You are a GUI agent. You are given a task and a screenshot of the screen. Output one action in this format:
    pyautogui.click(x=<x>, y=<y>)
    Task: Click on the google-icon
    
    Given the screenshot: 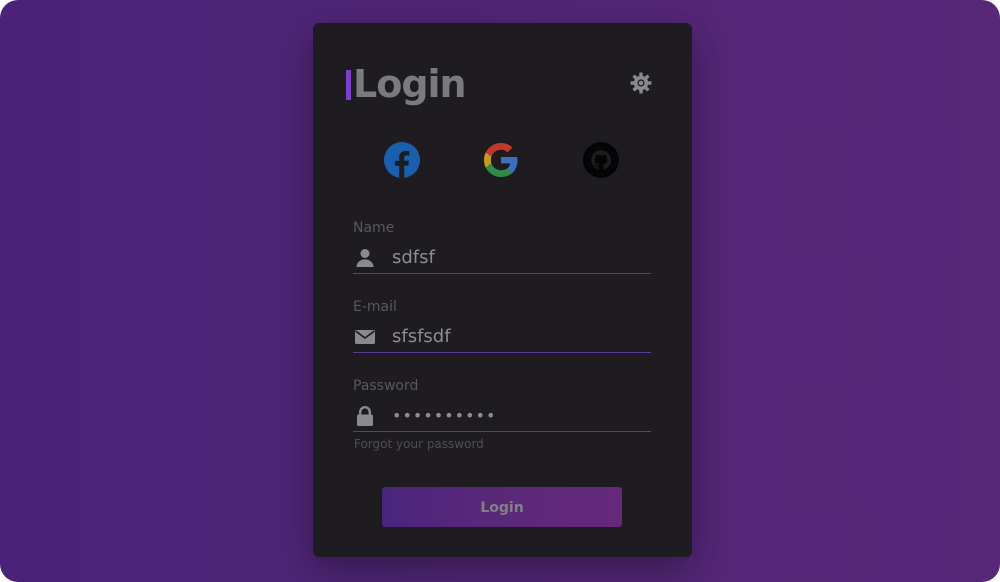 What is the action you would take?
    pyautogui.click(x=501, y=160)
    